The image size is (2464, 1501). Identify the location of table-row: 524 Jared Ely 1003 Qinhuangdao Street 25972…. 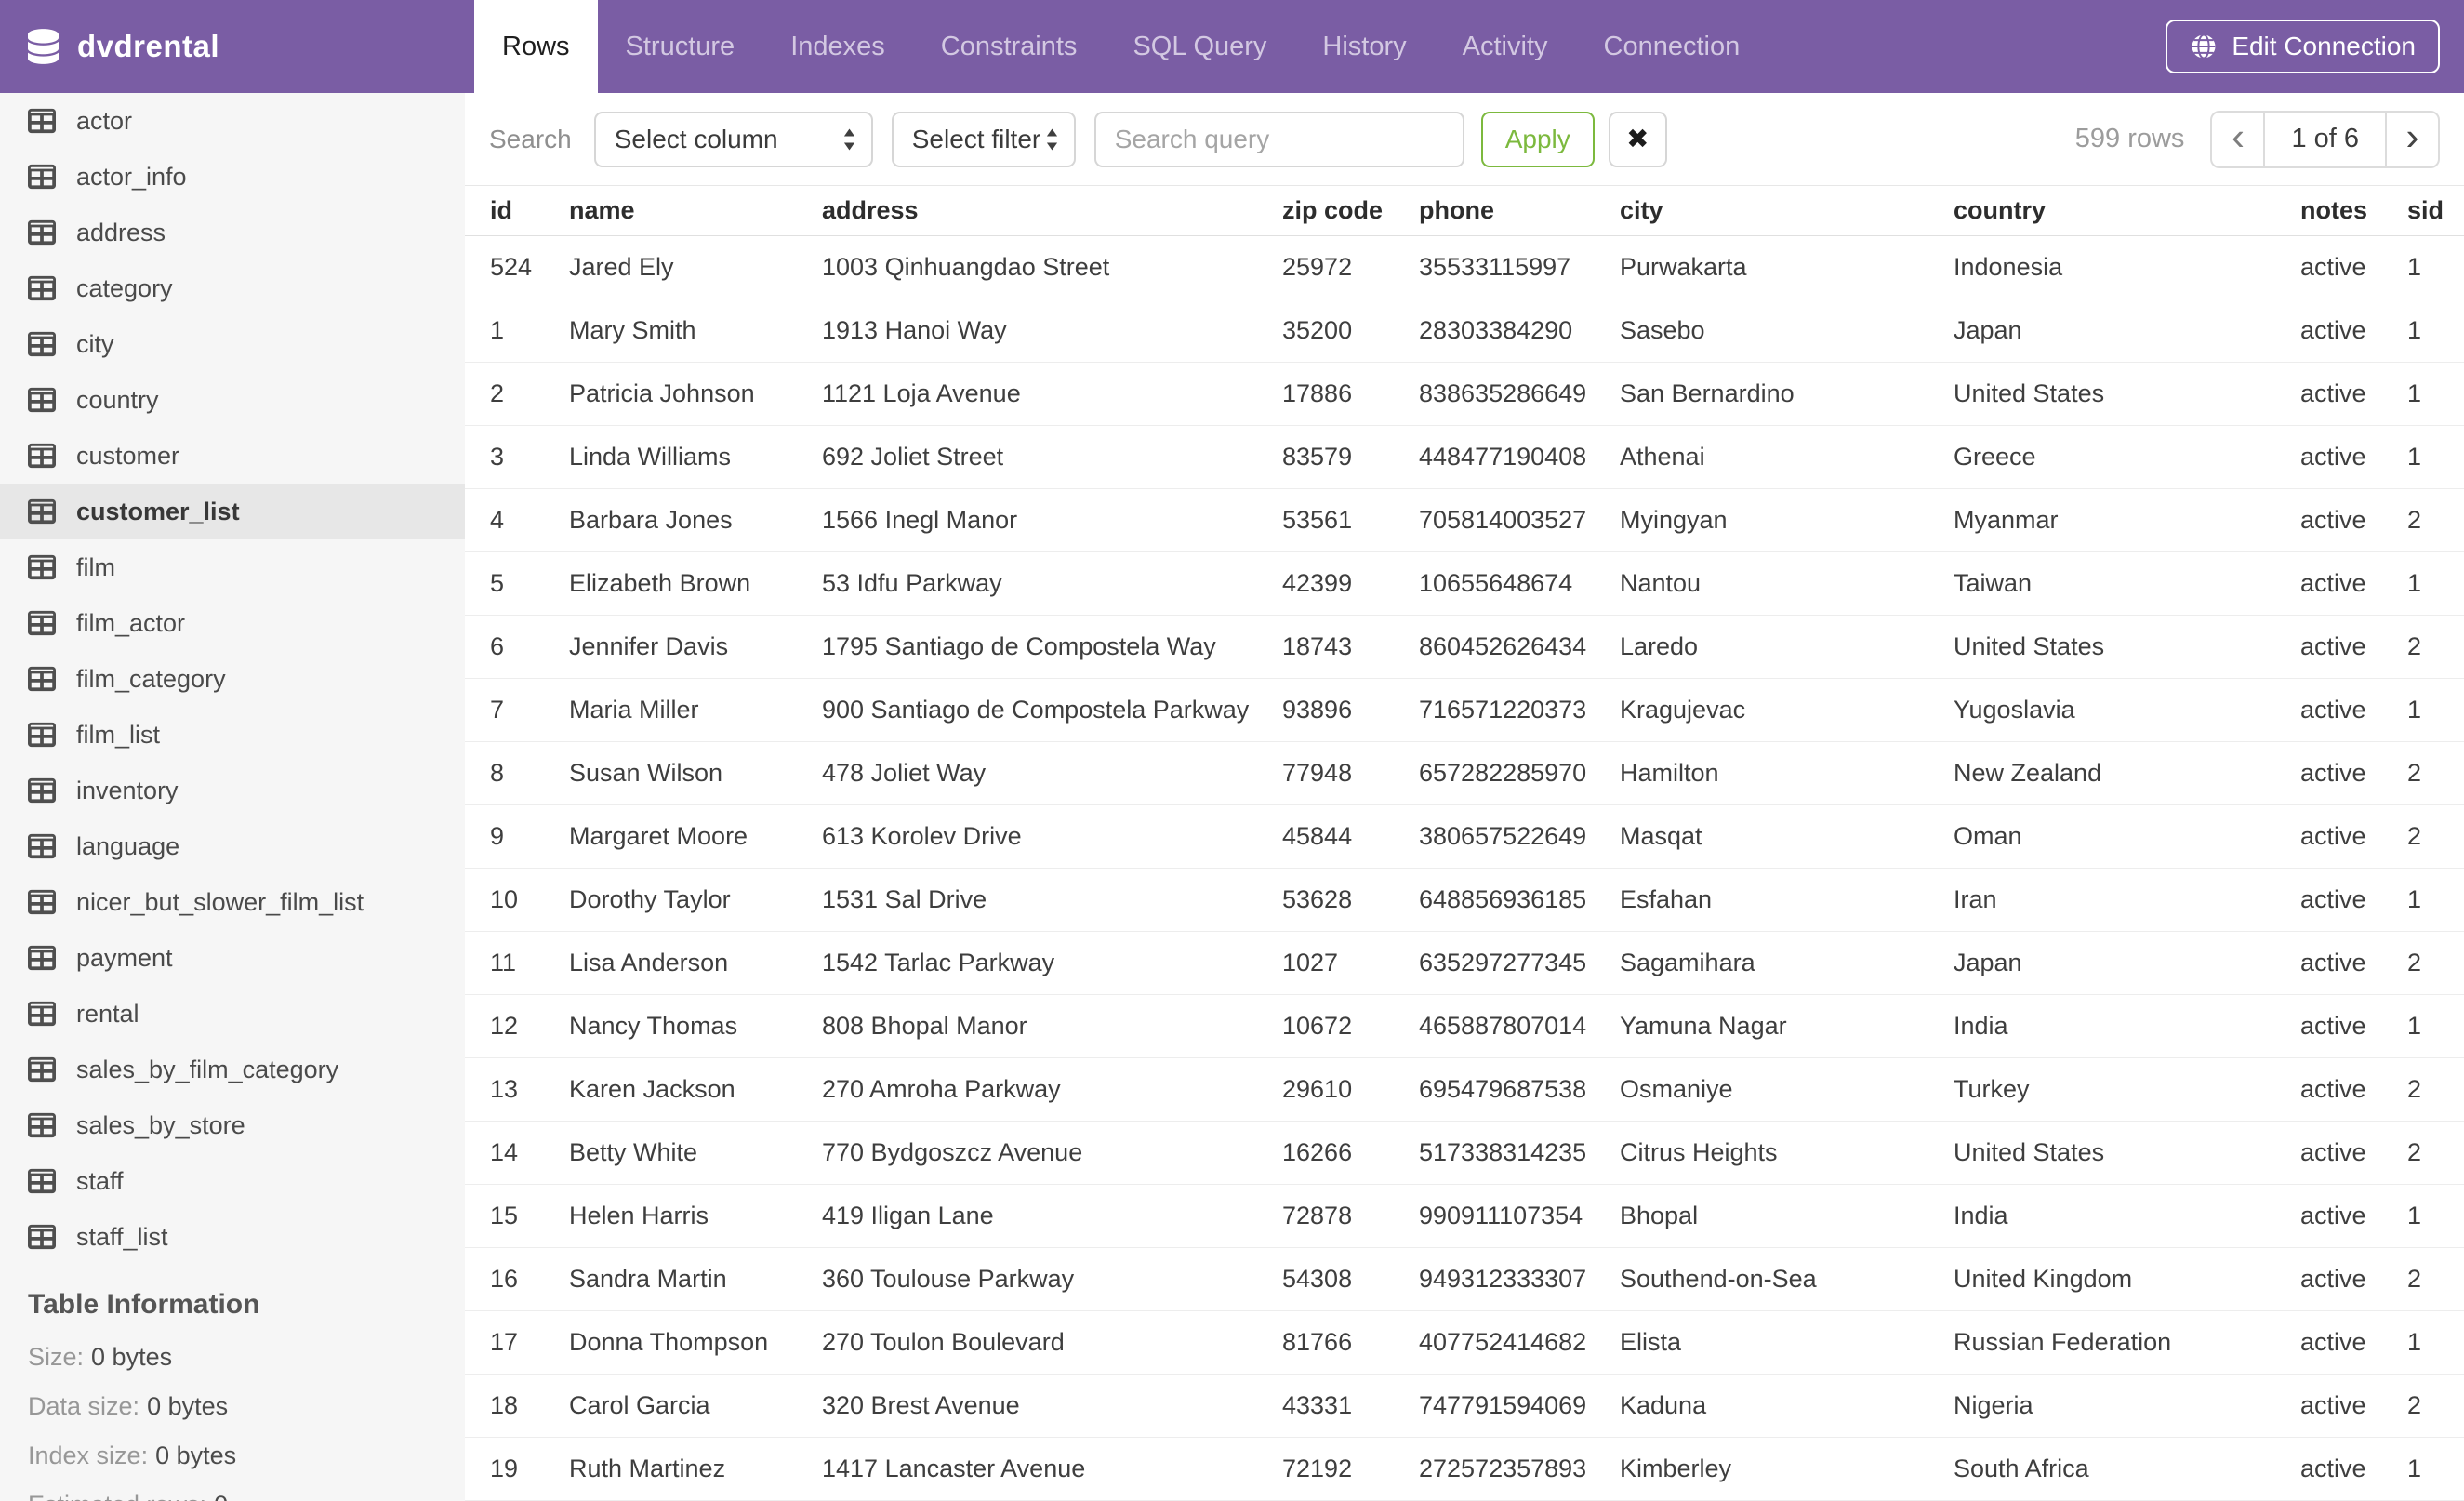
(1464, 267).